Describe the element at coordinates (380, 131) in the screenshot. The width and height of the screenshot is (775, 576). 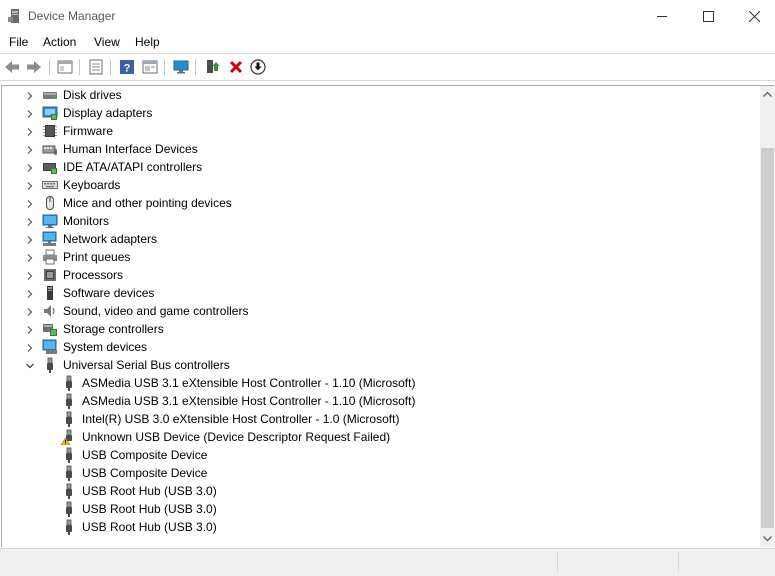
I see `tree-category-row: Firmware` at that location.